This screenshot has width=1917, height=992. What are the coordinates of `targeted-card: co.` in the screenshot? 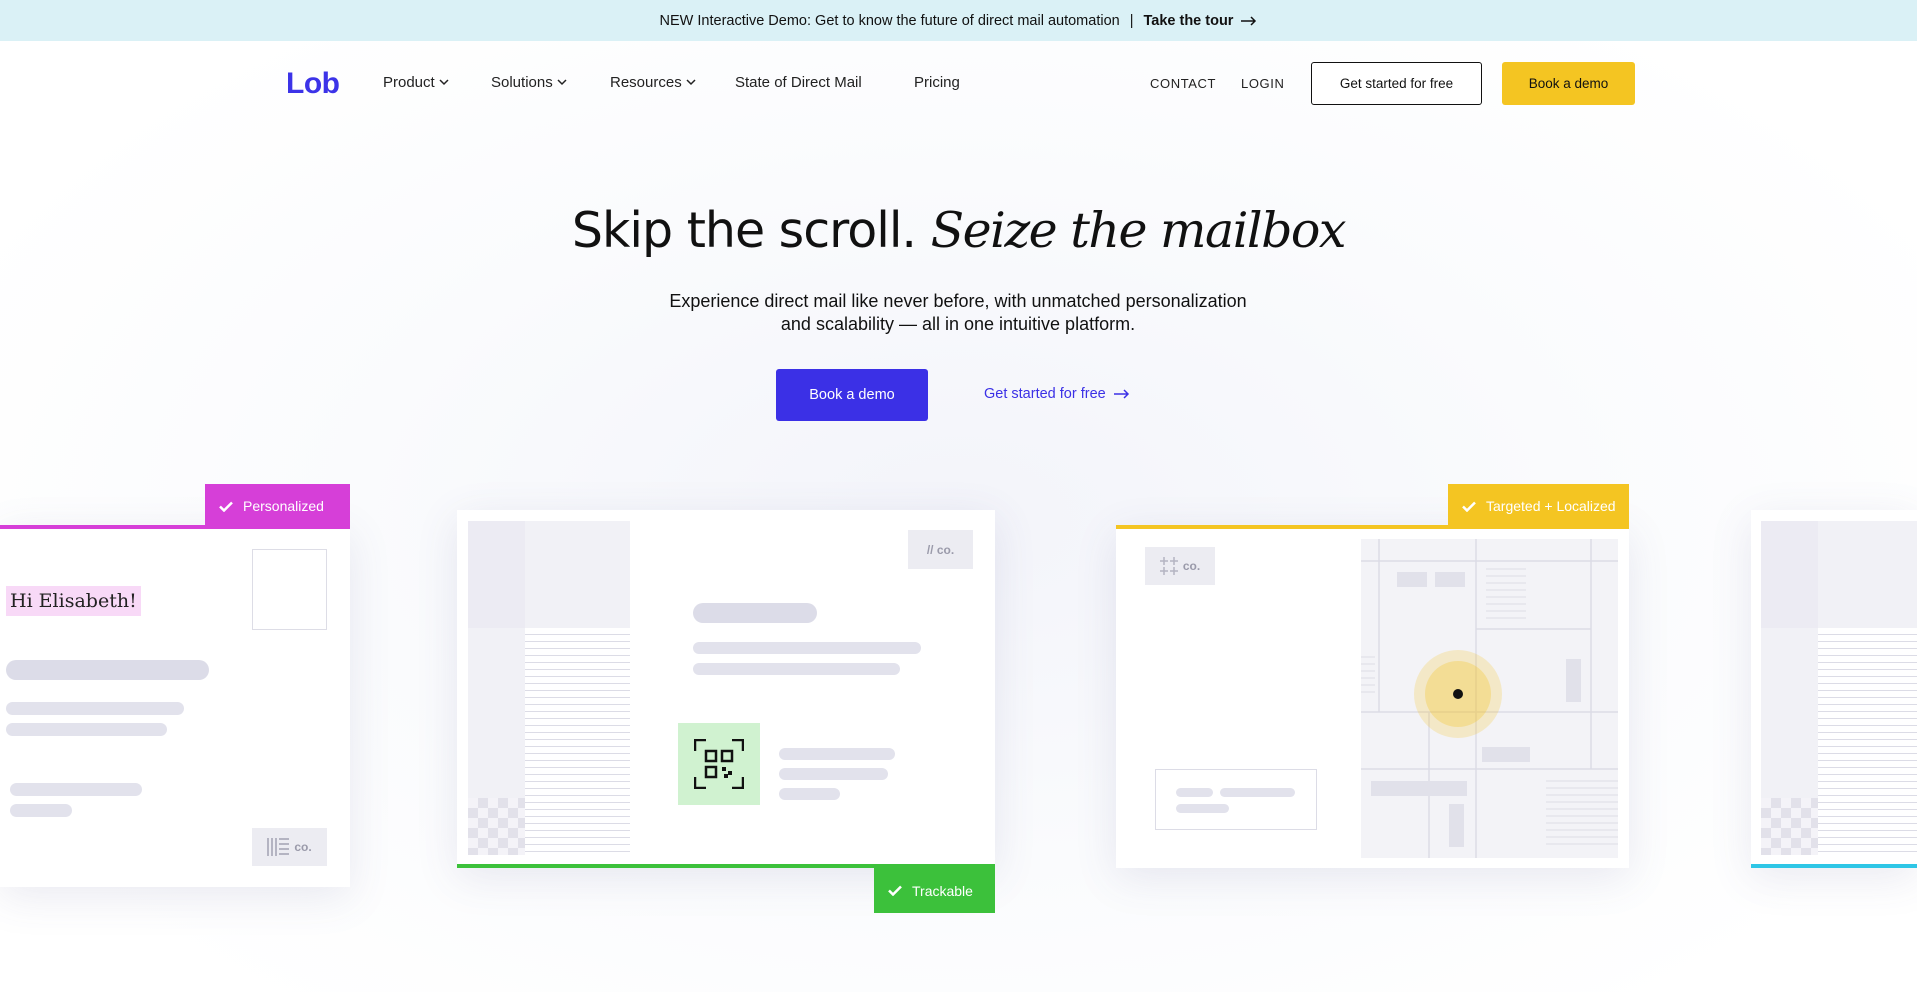 It's located at (1372, 696).